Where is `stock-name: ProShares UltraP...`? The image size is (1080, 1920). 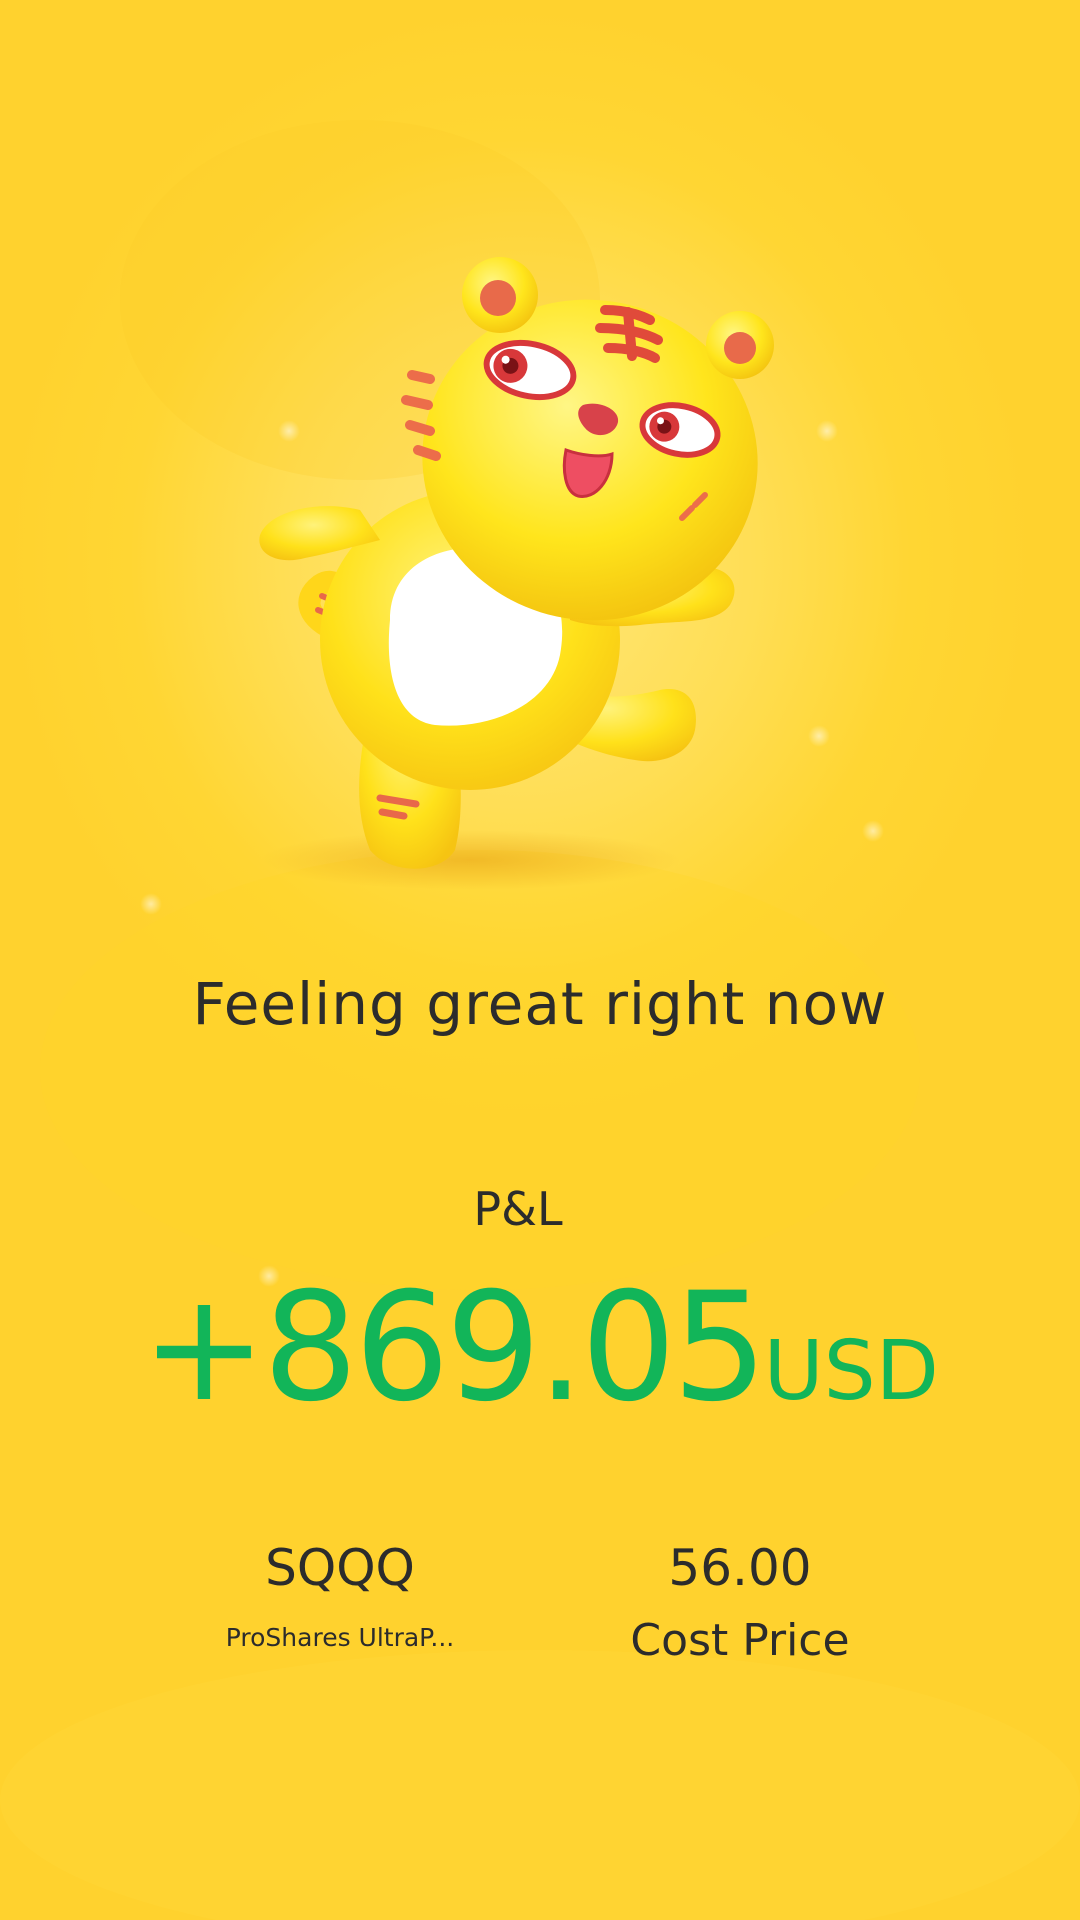
stock-name: ProShares UltraP... is located at coordinates (340, 1637).